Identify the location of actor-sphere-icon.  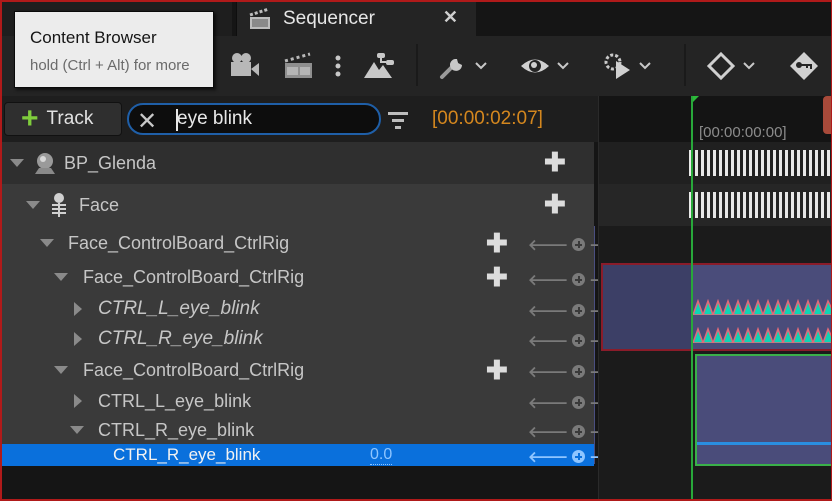
(45, 163).